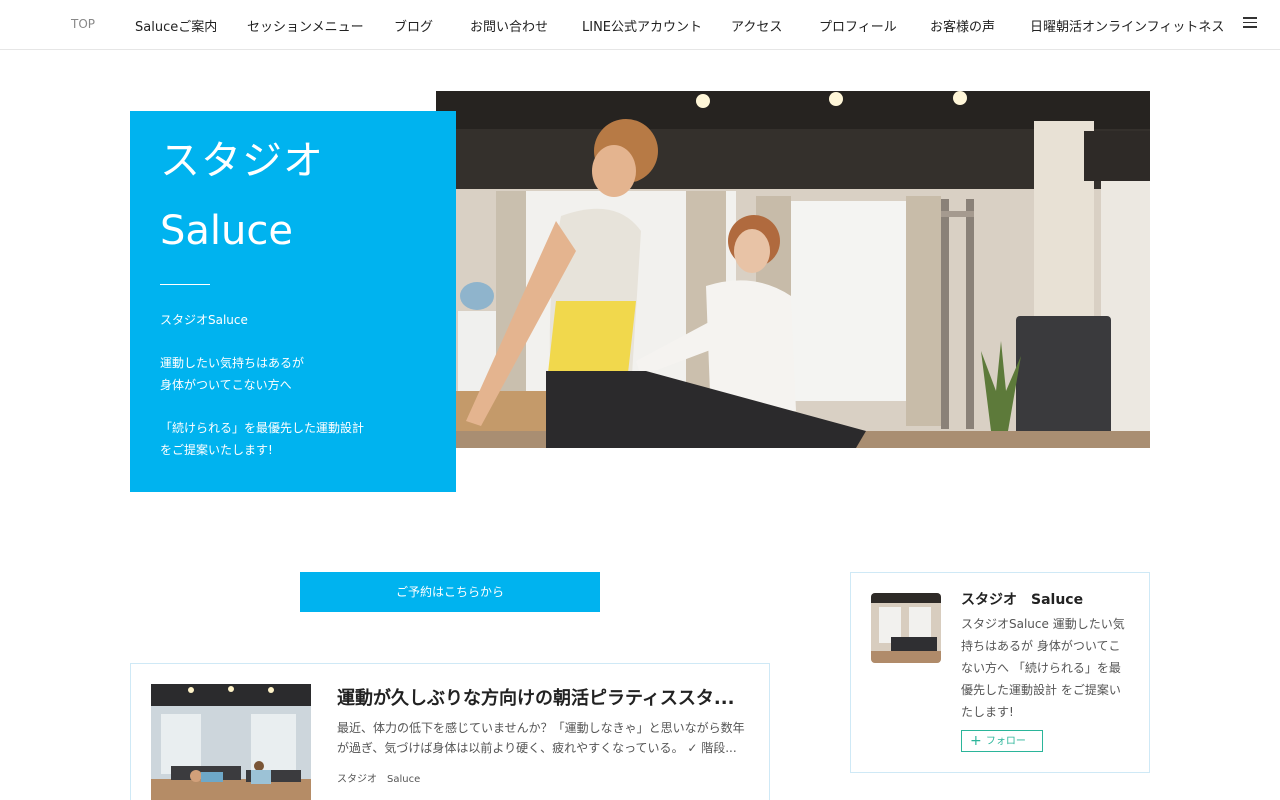 The image size is (1280, 800). What do you see at coordinates (450, 592) in the screenshot?
I see `booking-button: ご予約はこちらから` at bounding box center [450, 592].